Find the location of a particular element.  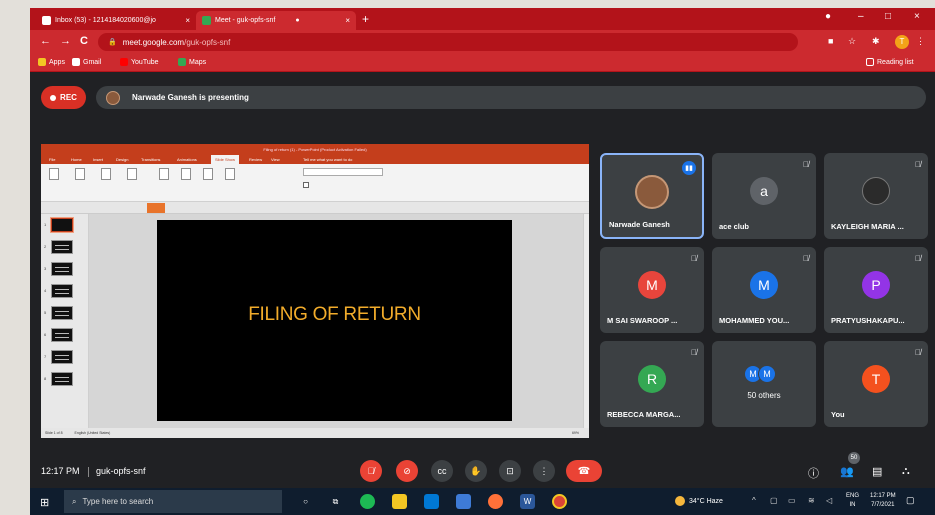

minimize-button: – is located at coordinates (861, 16).